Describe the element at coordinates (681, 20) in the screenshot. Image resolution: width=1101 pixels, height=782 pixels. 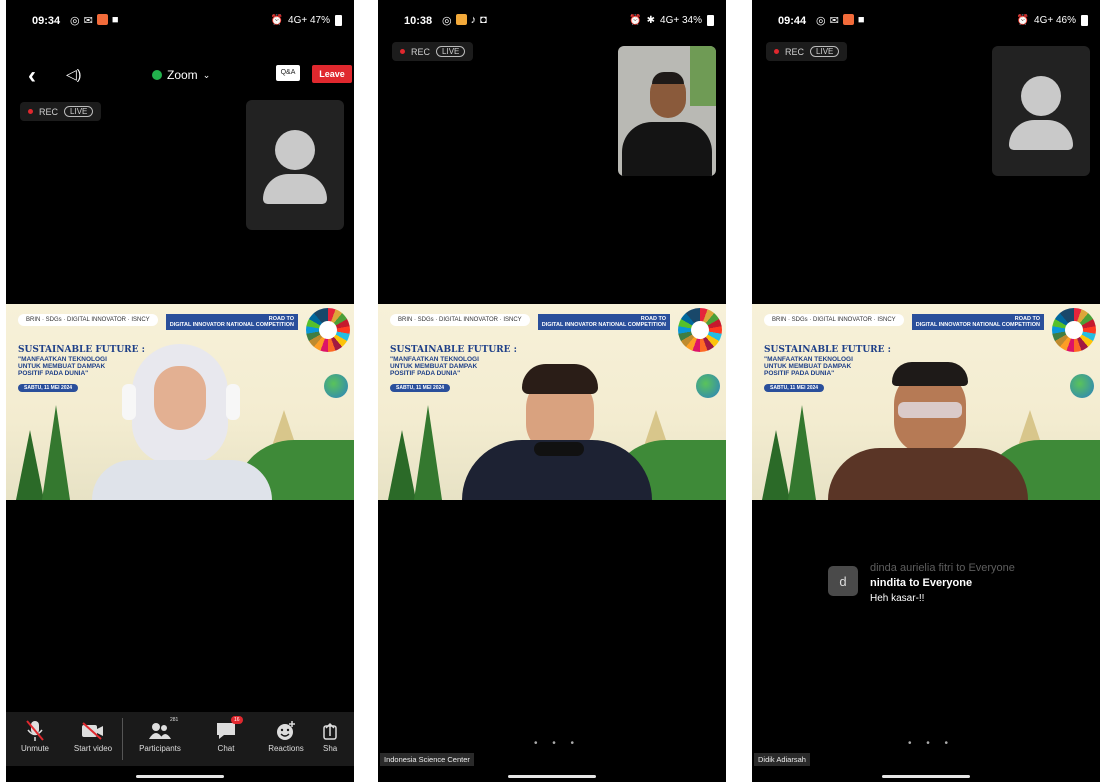
I see `status-network-battery: 4G+ 34%` at that location.